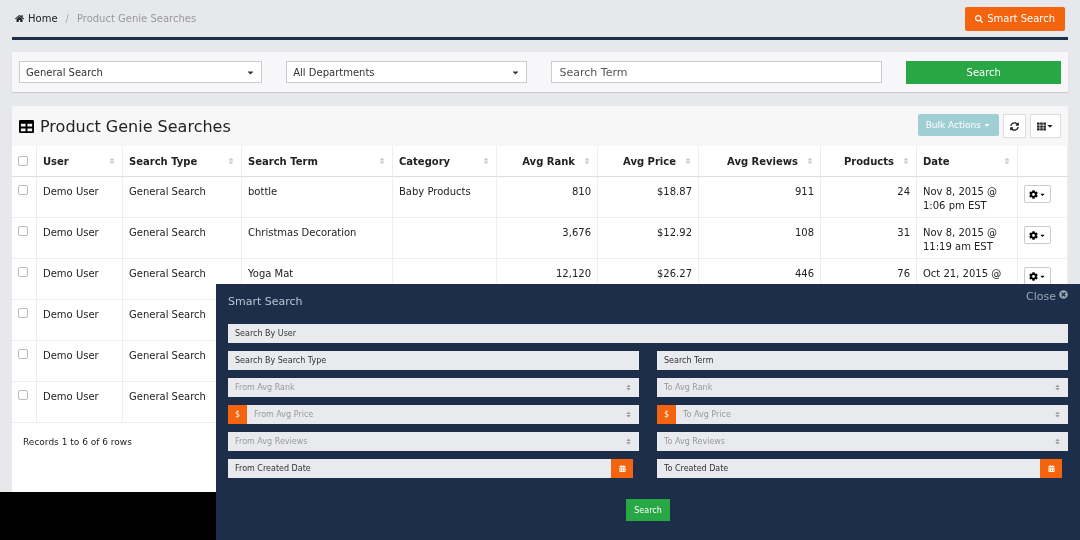 Image resolution: width=1080 pixels, height=540 pixels. I want to click on input-field: To Avg Rank, so click(862, 387).